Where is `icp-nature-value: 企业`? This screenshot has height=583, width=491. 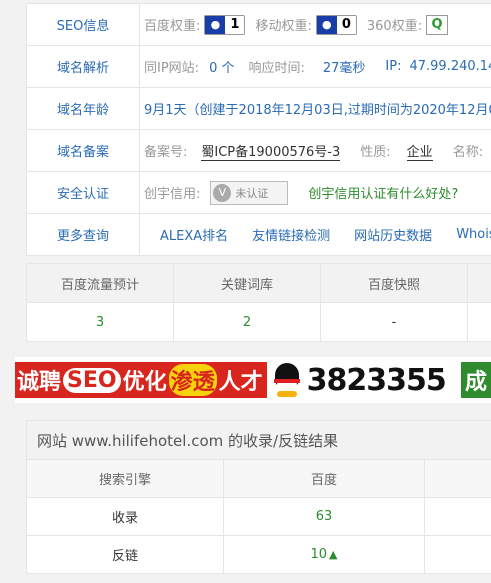 icp-nature-value: 企业 is located at coordinates (419, 151).